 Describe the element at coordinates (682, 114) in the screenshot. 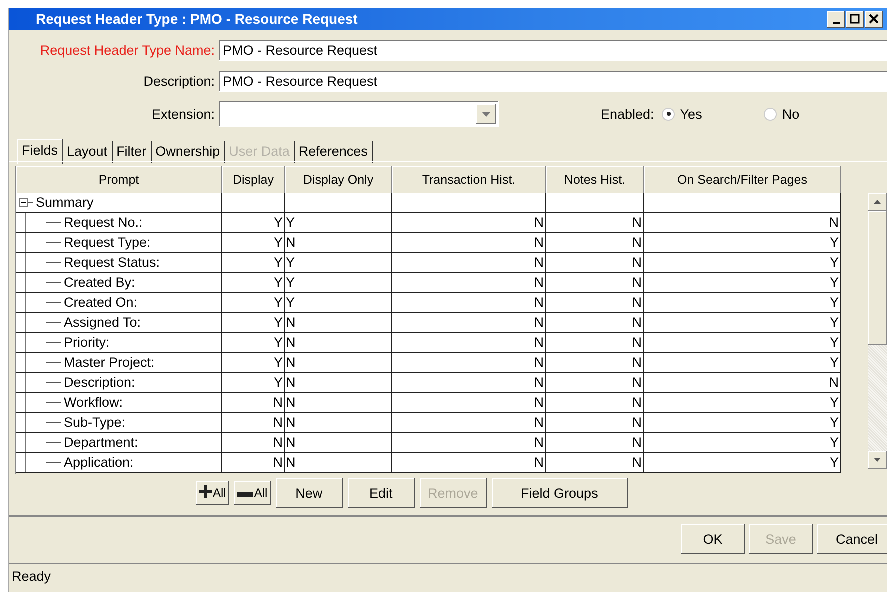

I see `radio-option: Yes` at that location.